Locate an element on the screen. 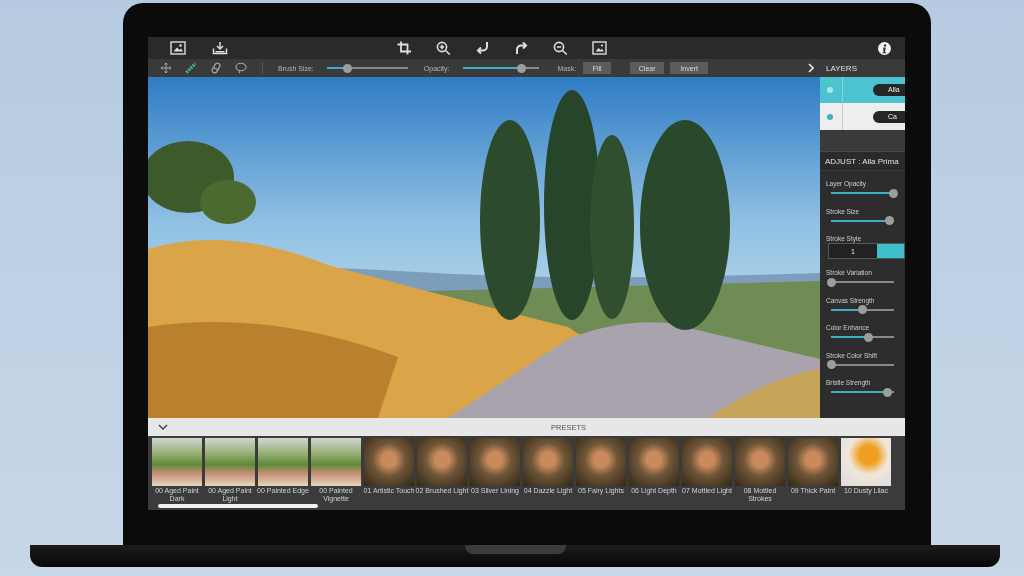 The height and width of the screenshot is (576, 1024). crop-icon is located at coordinates (404, 48).